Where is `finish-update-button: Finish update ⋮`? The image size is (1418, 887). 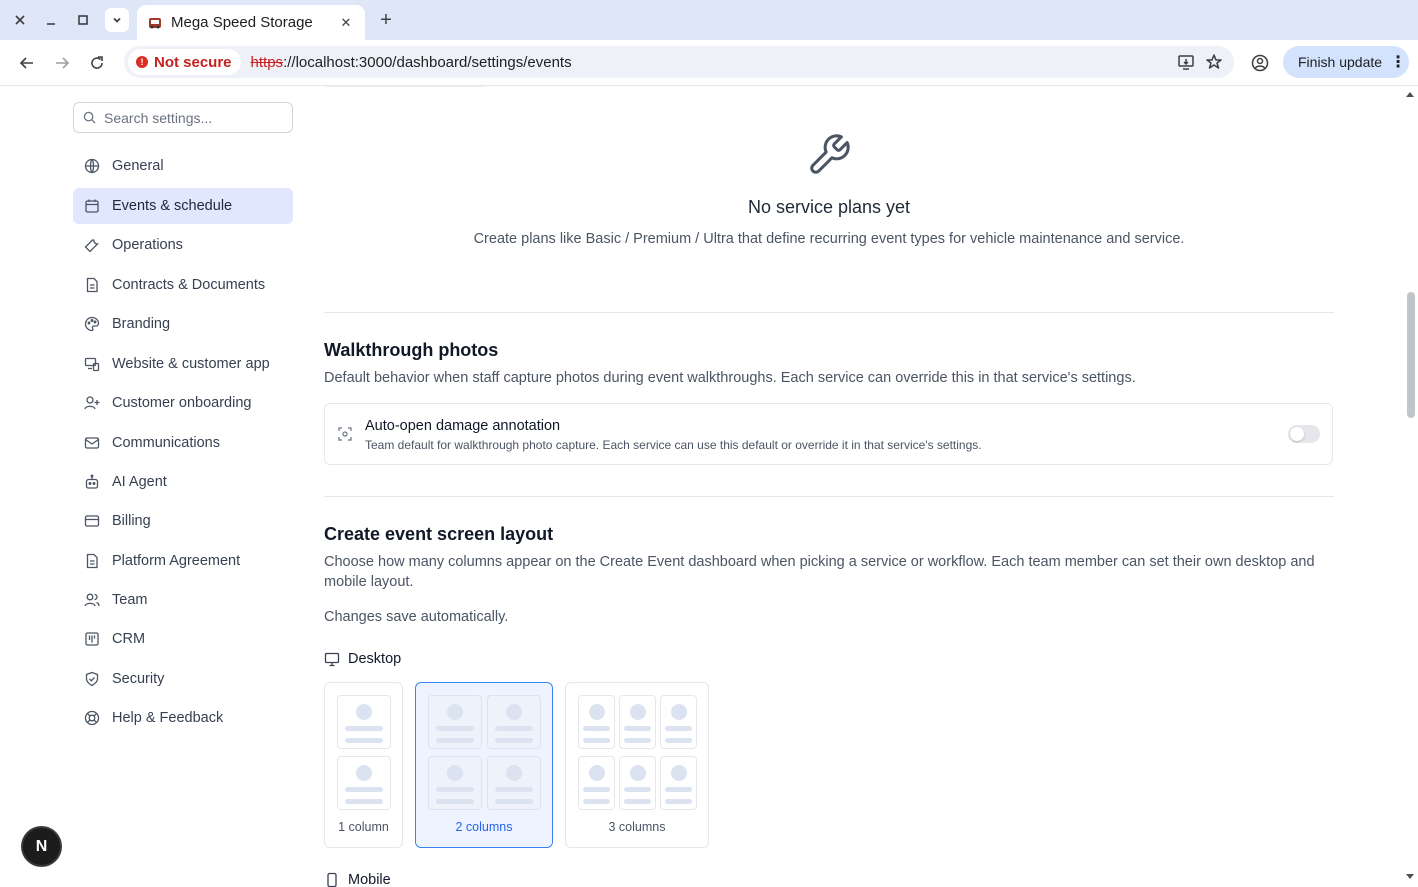 finish-update-button: Finish update ⋮ is located at coordinates (1346, 62).